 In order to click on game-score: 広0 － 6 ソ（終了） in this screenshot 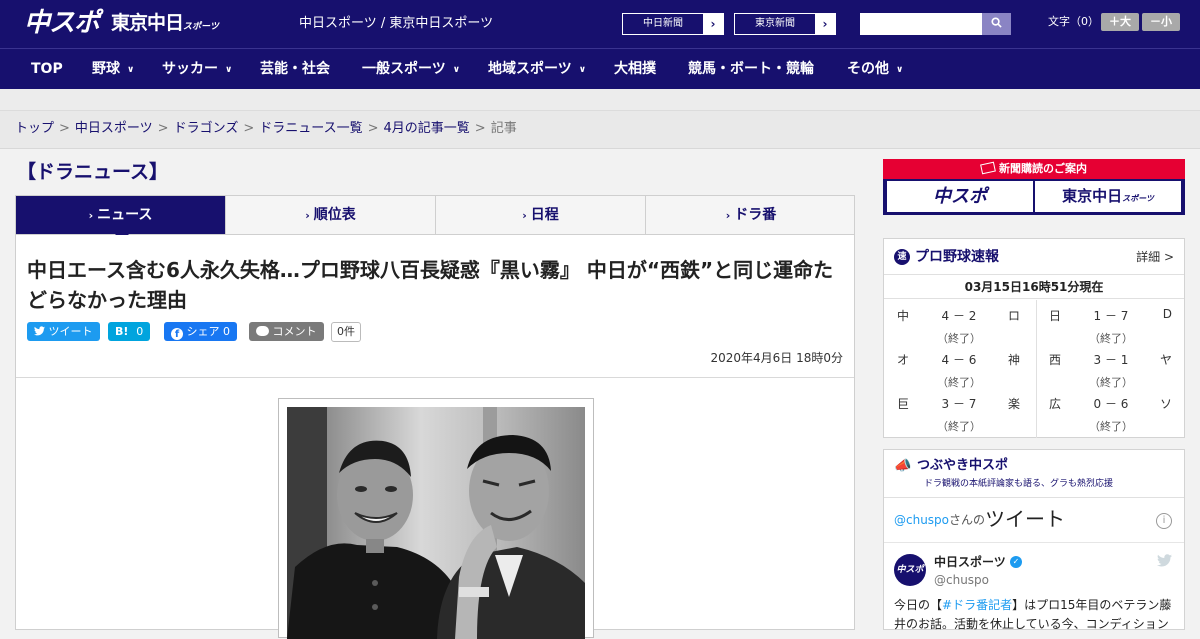, I will do `click(1111, 410)`.